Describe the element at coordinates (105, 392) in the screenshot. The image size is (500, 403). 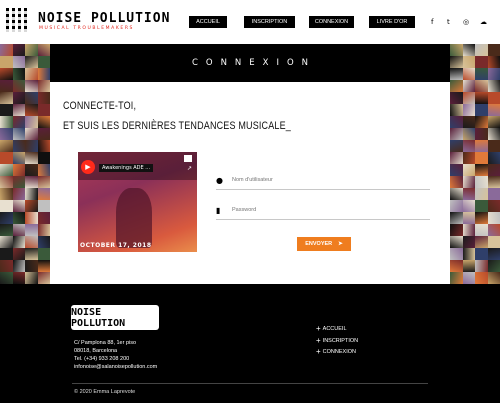
I see `copyright: © 2020 Emma Laprevote` at that location.